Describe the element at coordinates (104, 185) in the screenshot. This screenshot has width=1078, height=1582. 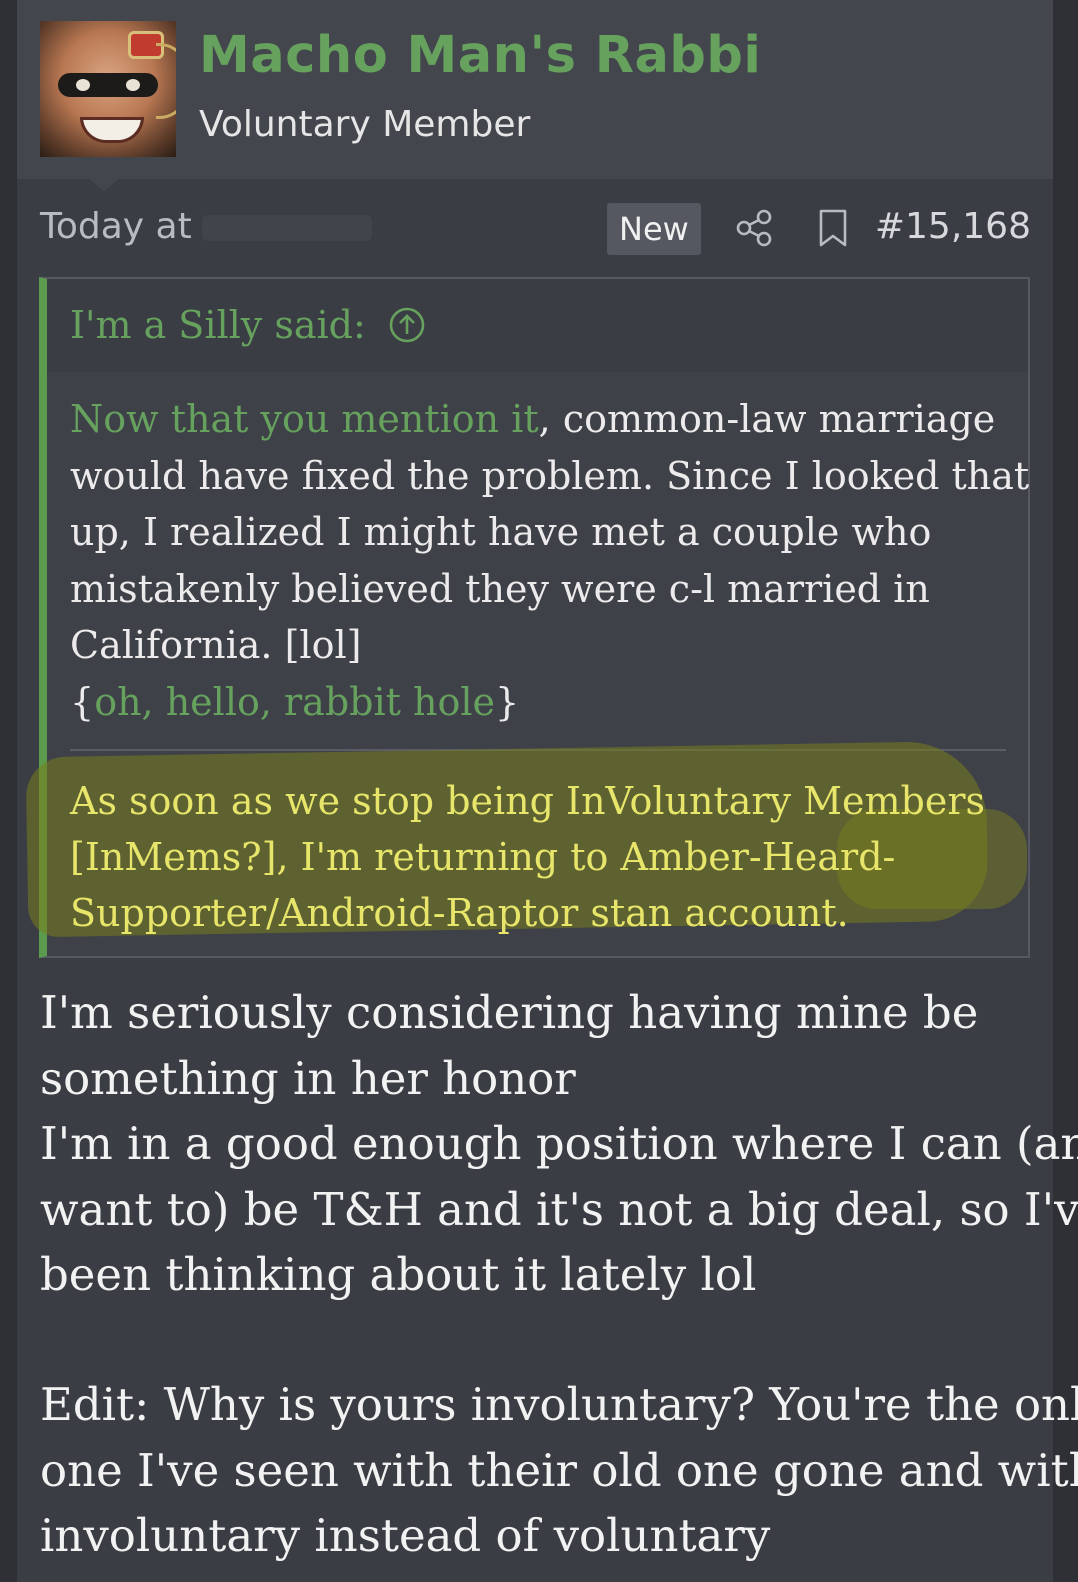
I see `header-pointer` at that location.